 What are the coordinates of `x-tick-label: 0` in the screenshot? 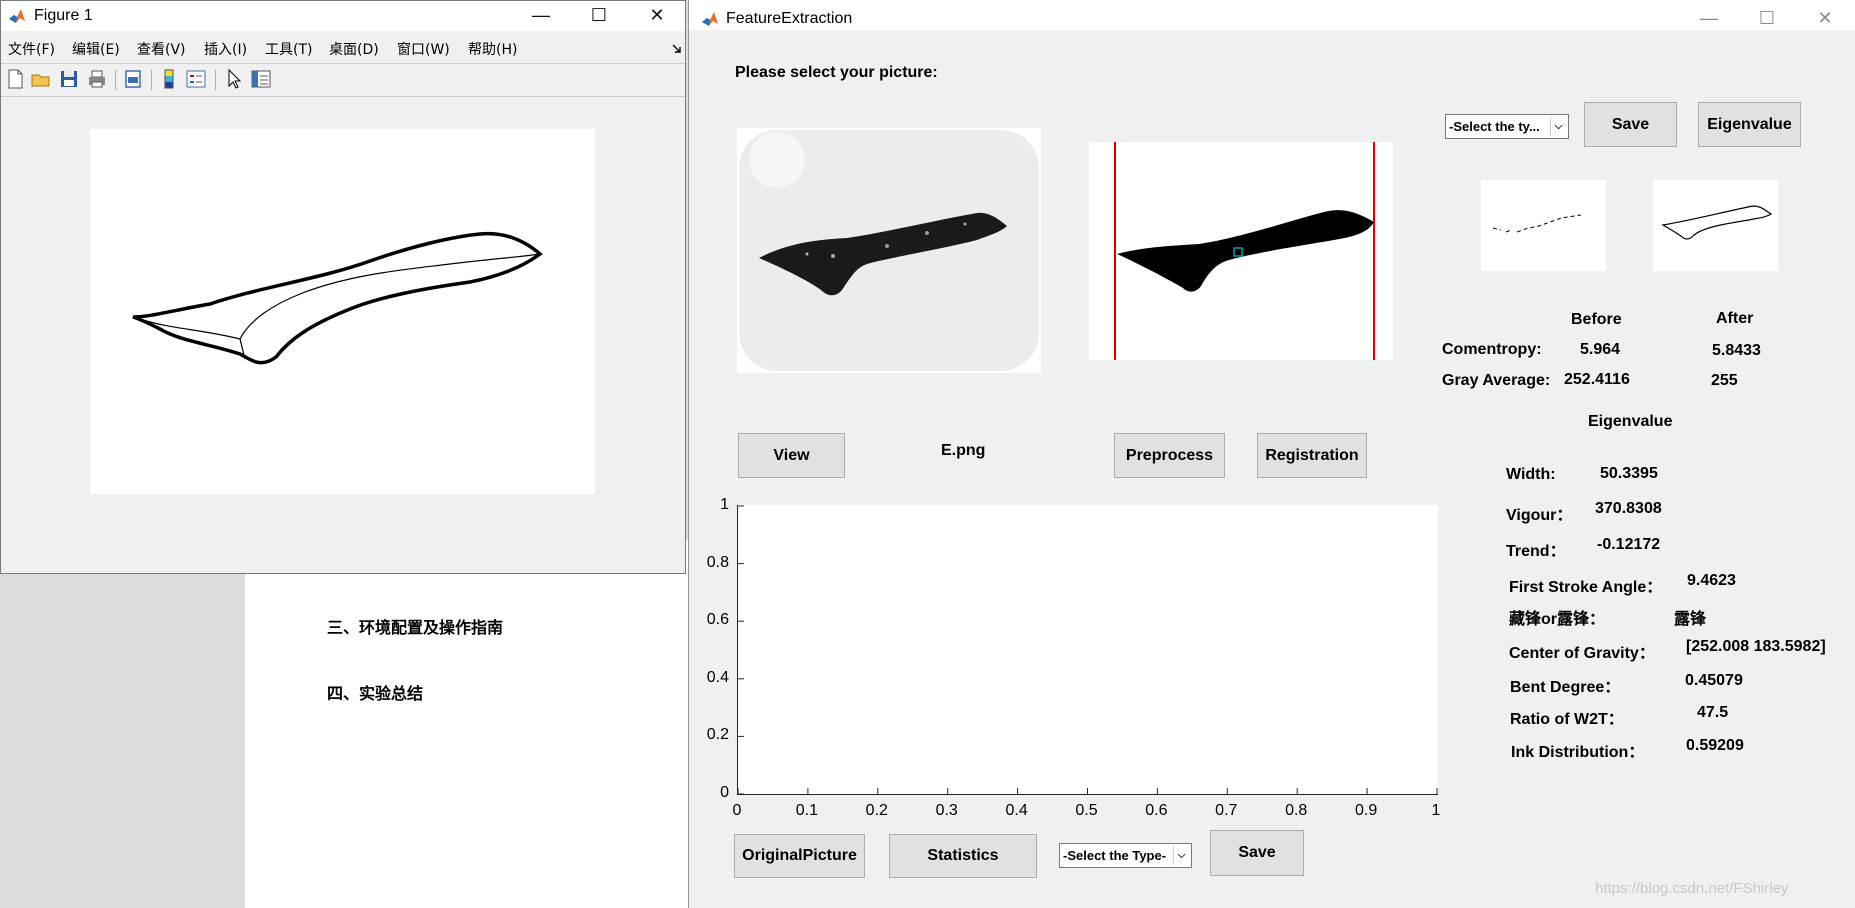 It's located at (737, 810).